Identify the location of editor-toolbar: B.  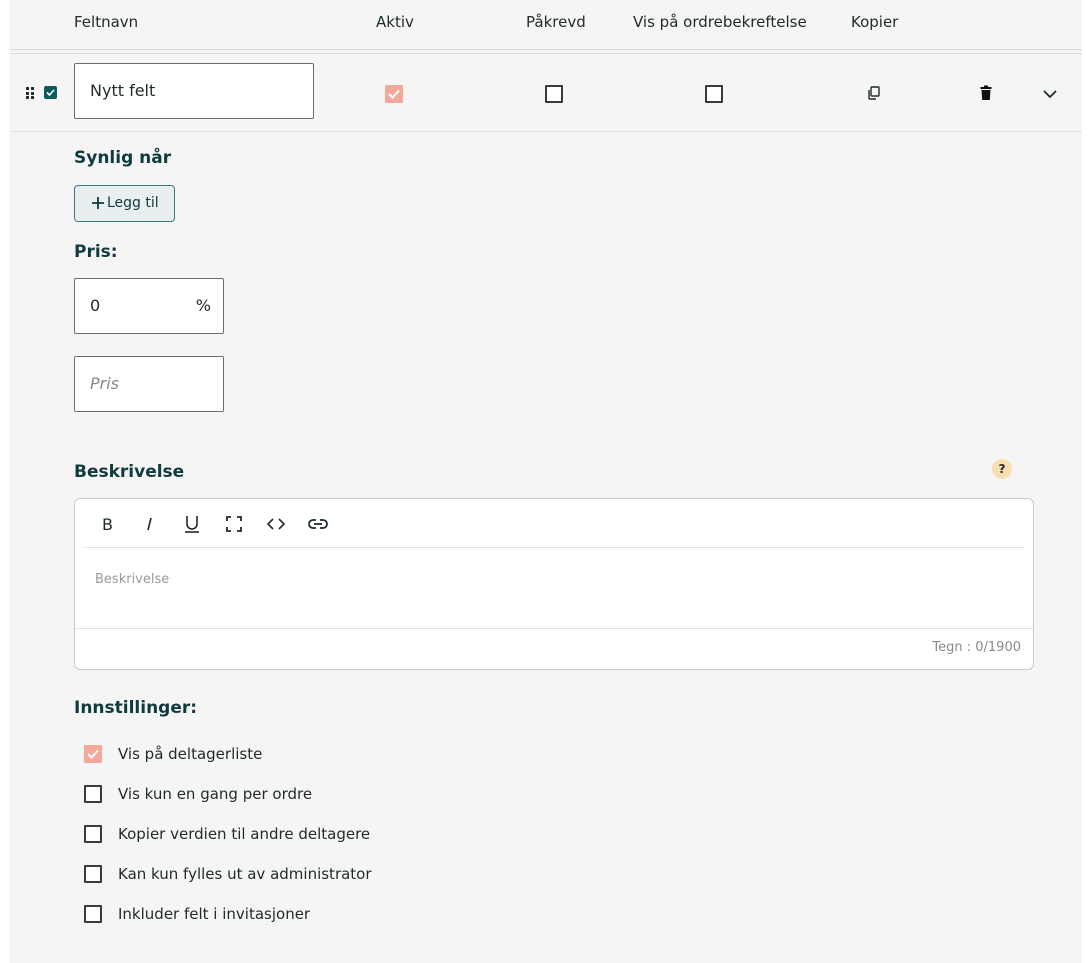
(554, 523).